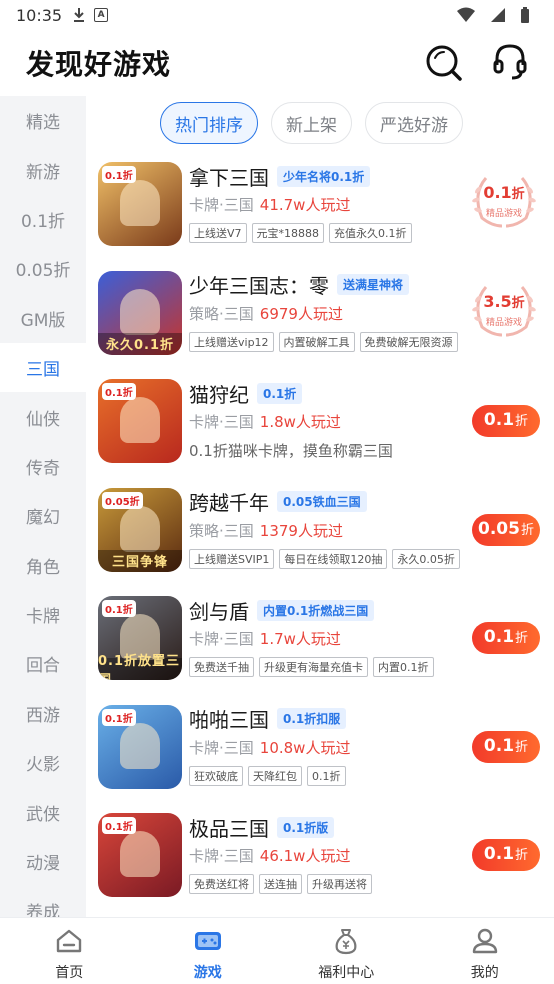 Image resolution: width=554 pixels, height=984 pixels. What do you see at coordinates (414, 123) in the screenshot?
I see `tab-sort-2: 严选好游` at bounding box center [414, 123].